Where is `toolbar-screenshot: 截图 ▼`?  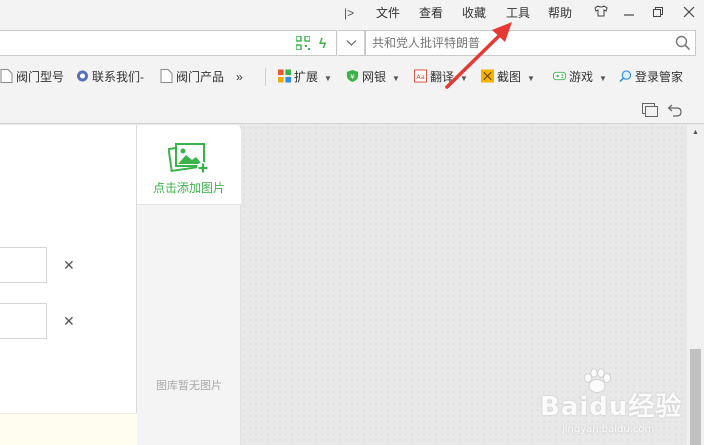 toolbar-screenshot: 截图 ▼ is located at coordinates (508, 77).